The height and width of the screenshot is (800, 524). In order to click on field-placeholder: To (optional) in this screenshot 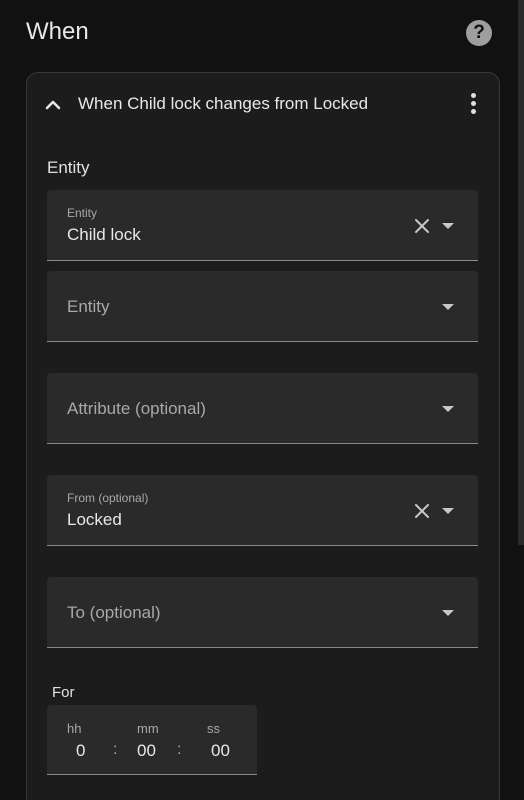, I will do `click(114, 612)`.